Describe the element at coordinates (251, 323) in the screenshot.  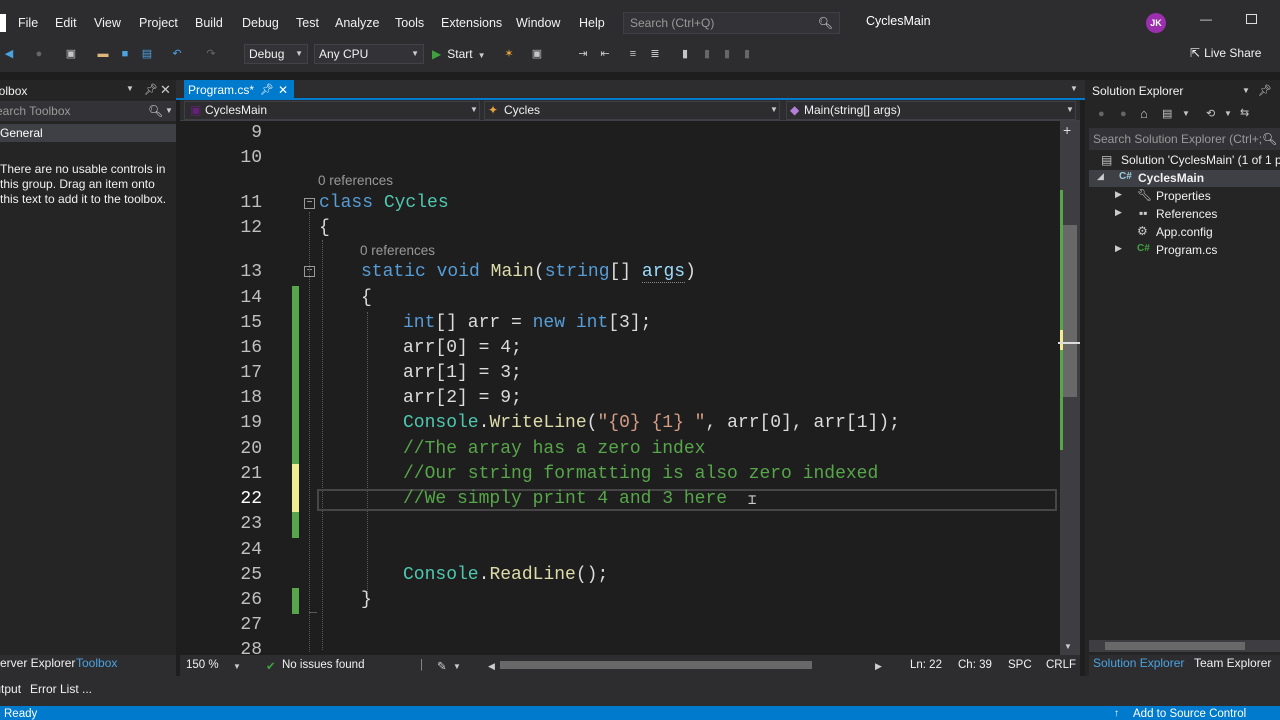
I see `line-number: 15` at that location.